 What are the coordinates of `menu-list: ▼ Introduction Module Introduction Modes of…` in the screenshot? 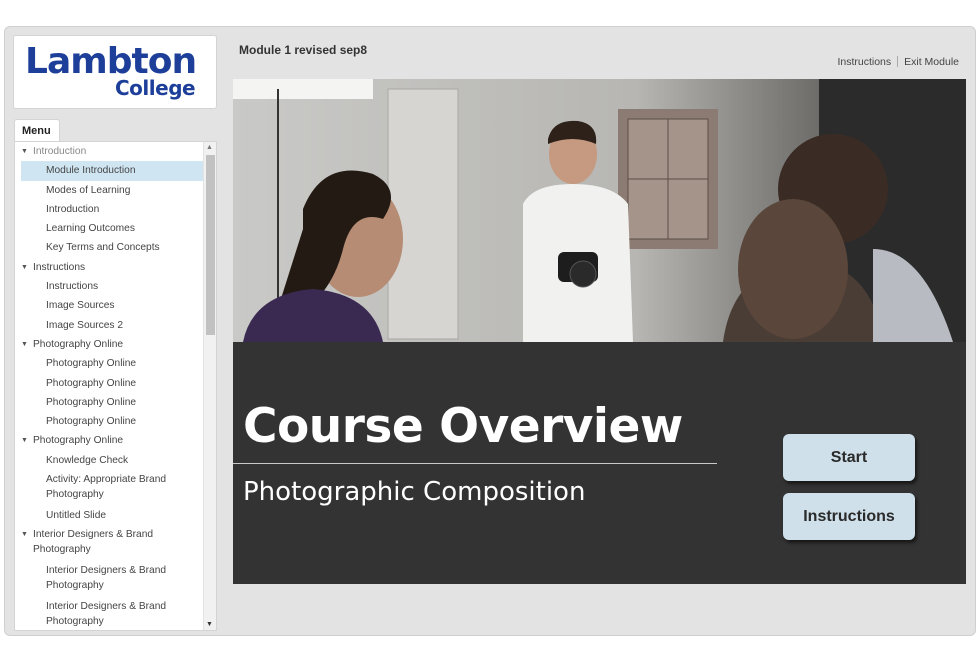 It's located at (109, 386).